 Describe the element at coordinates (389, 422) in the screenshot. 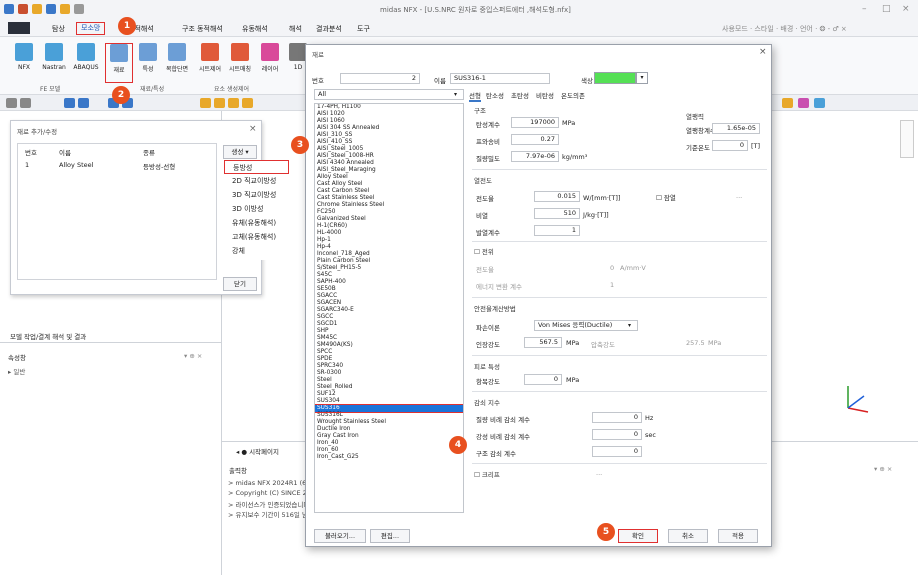

I see `list-item: Wrought Stainless Steel` at that location.